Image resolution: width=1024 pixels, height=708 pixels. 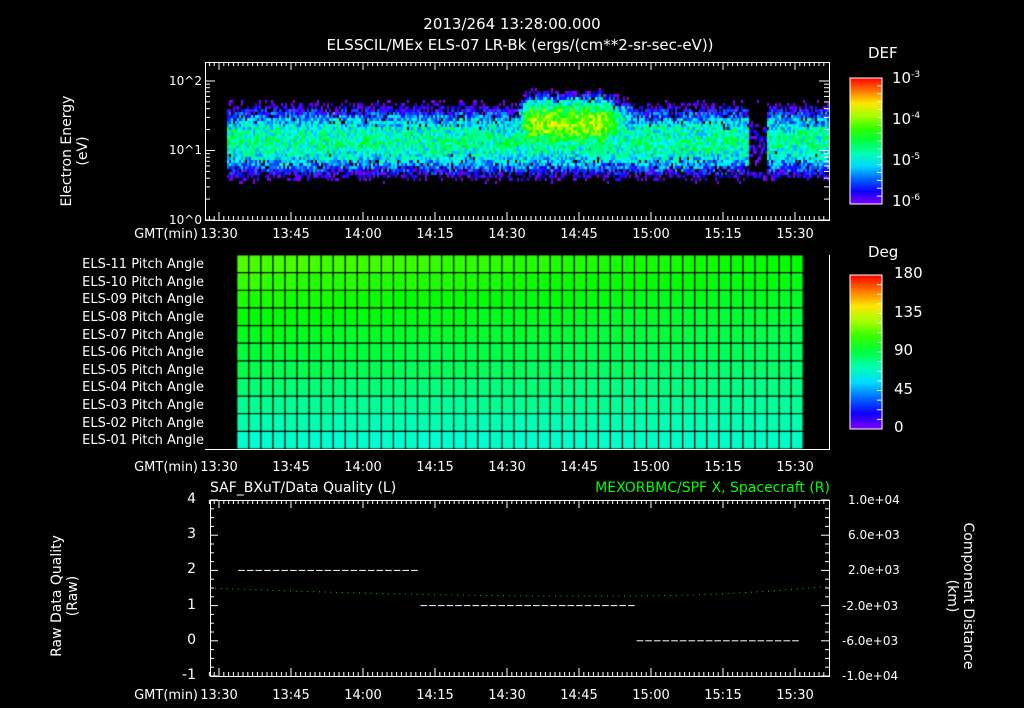 What do you see at coordinates (906, 119) in the screenshot?
I see `def-colorbar-tick: 10-4` at bounding box center [906, 119].